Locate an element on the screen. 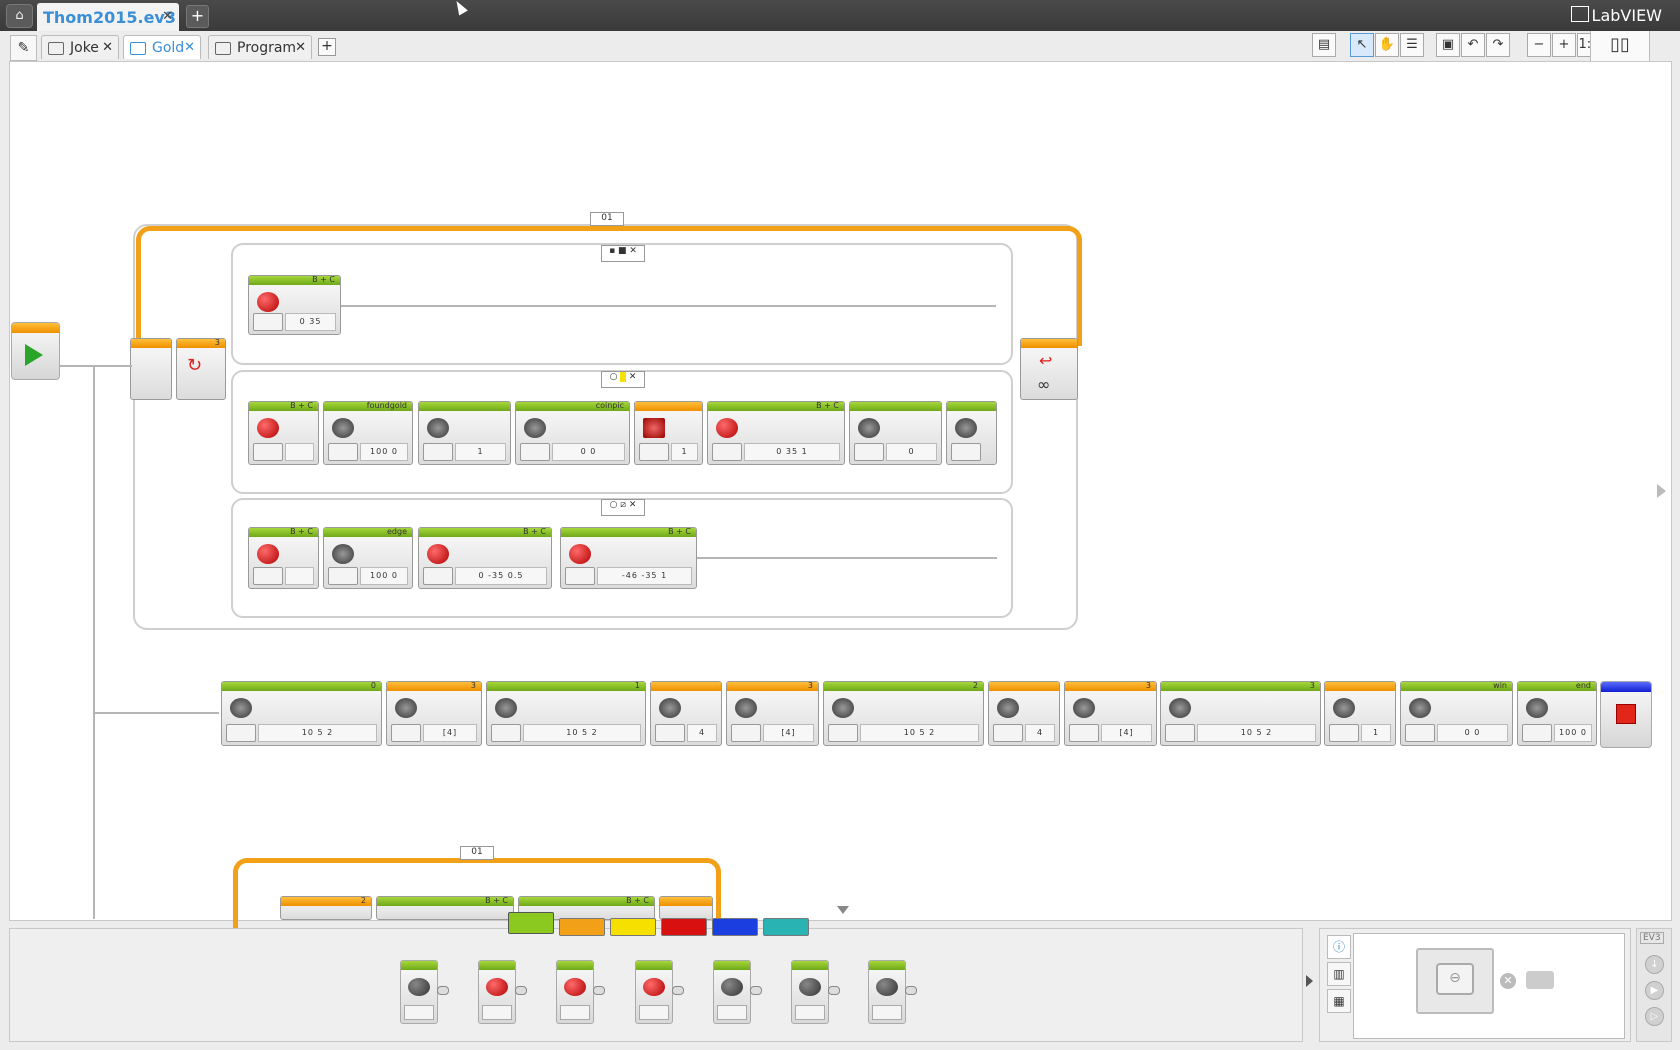  block-values: 0 is located at coordinates (911, 452).